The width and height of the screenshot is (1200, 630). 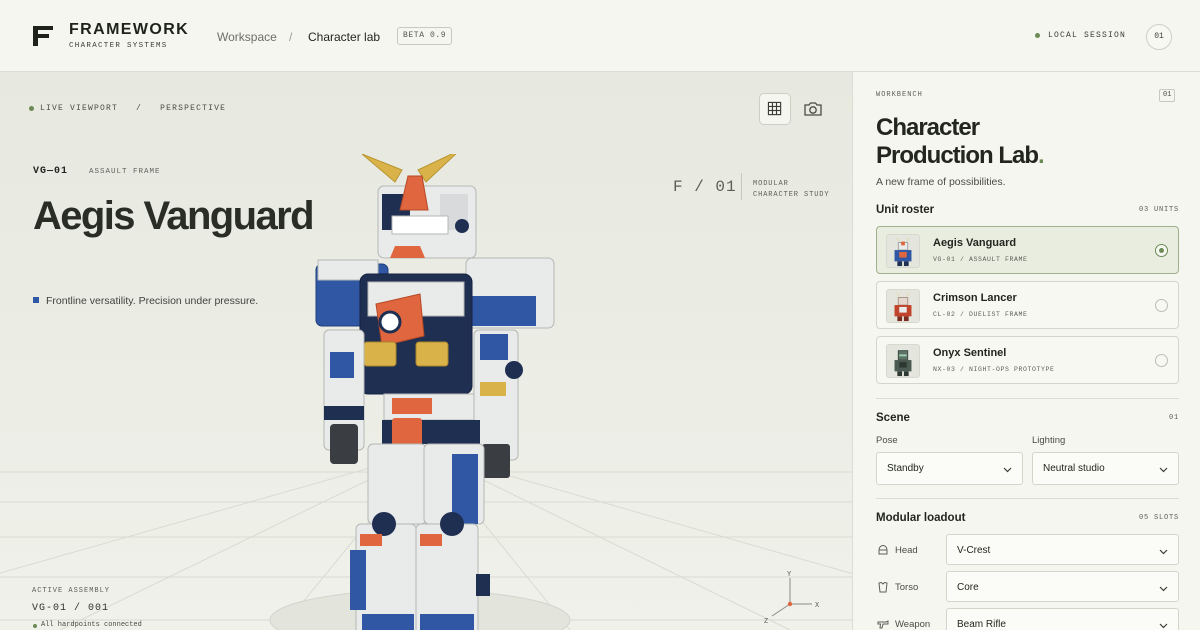 I want to click on slot-label-torso: Torso, so click(x=907, y=587).